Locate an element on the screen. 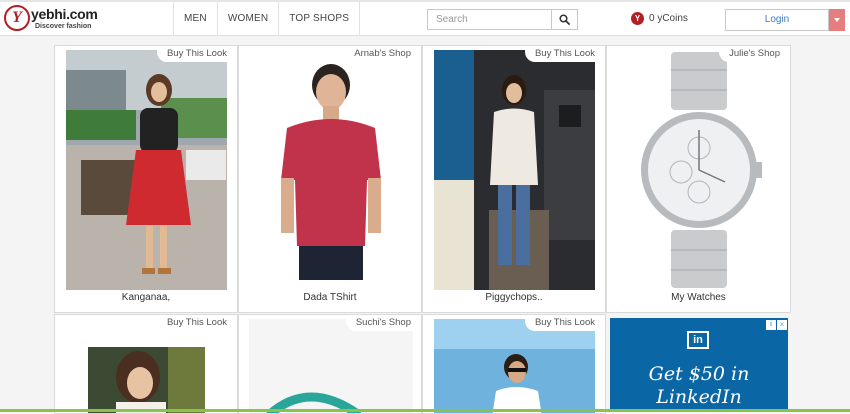 This screenshot has height=414, width=850. nav-women: WOMEN is located at coordinates (249, 19).